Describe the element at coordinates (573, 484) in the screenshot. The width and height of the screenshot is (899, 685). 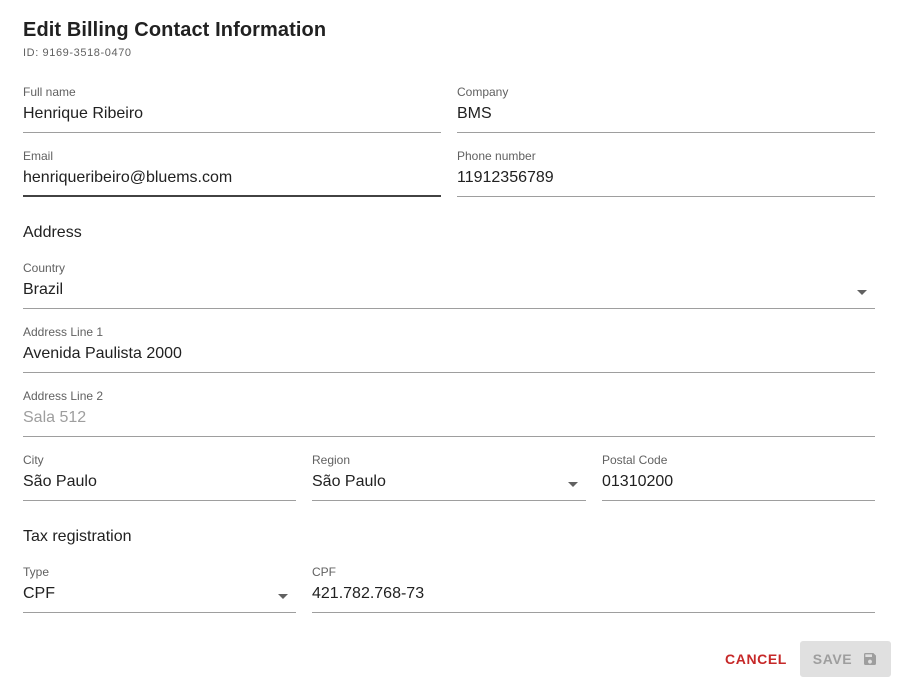
I see `region-dropdown-arrow-icon` at that location.